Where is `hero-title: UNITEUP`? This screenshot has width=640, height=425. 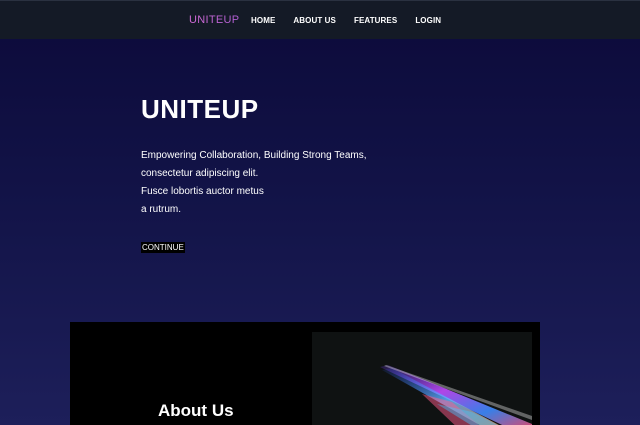
hero-title: UNITEUP is located at coordinates (200, 109).